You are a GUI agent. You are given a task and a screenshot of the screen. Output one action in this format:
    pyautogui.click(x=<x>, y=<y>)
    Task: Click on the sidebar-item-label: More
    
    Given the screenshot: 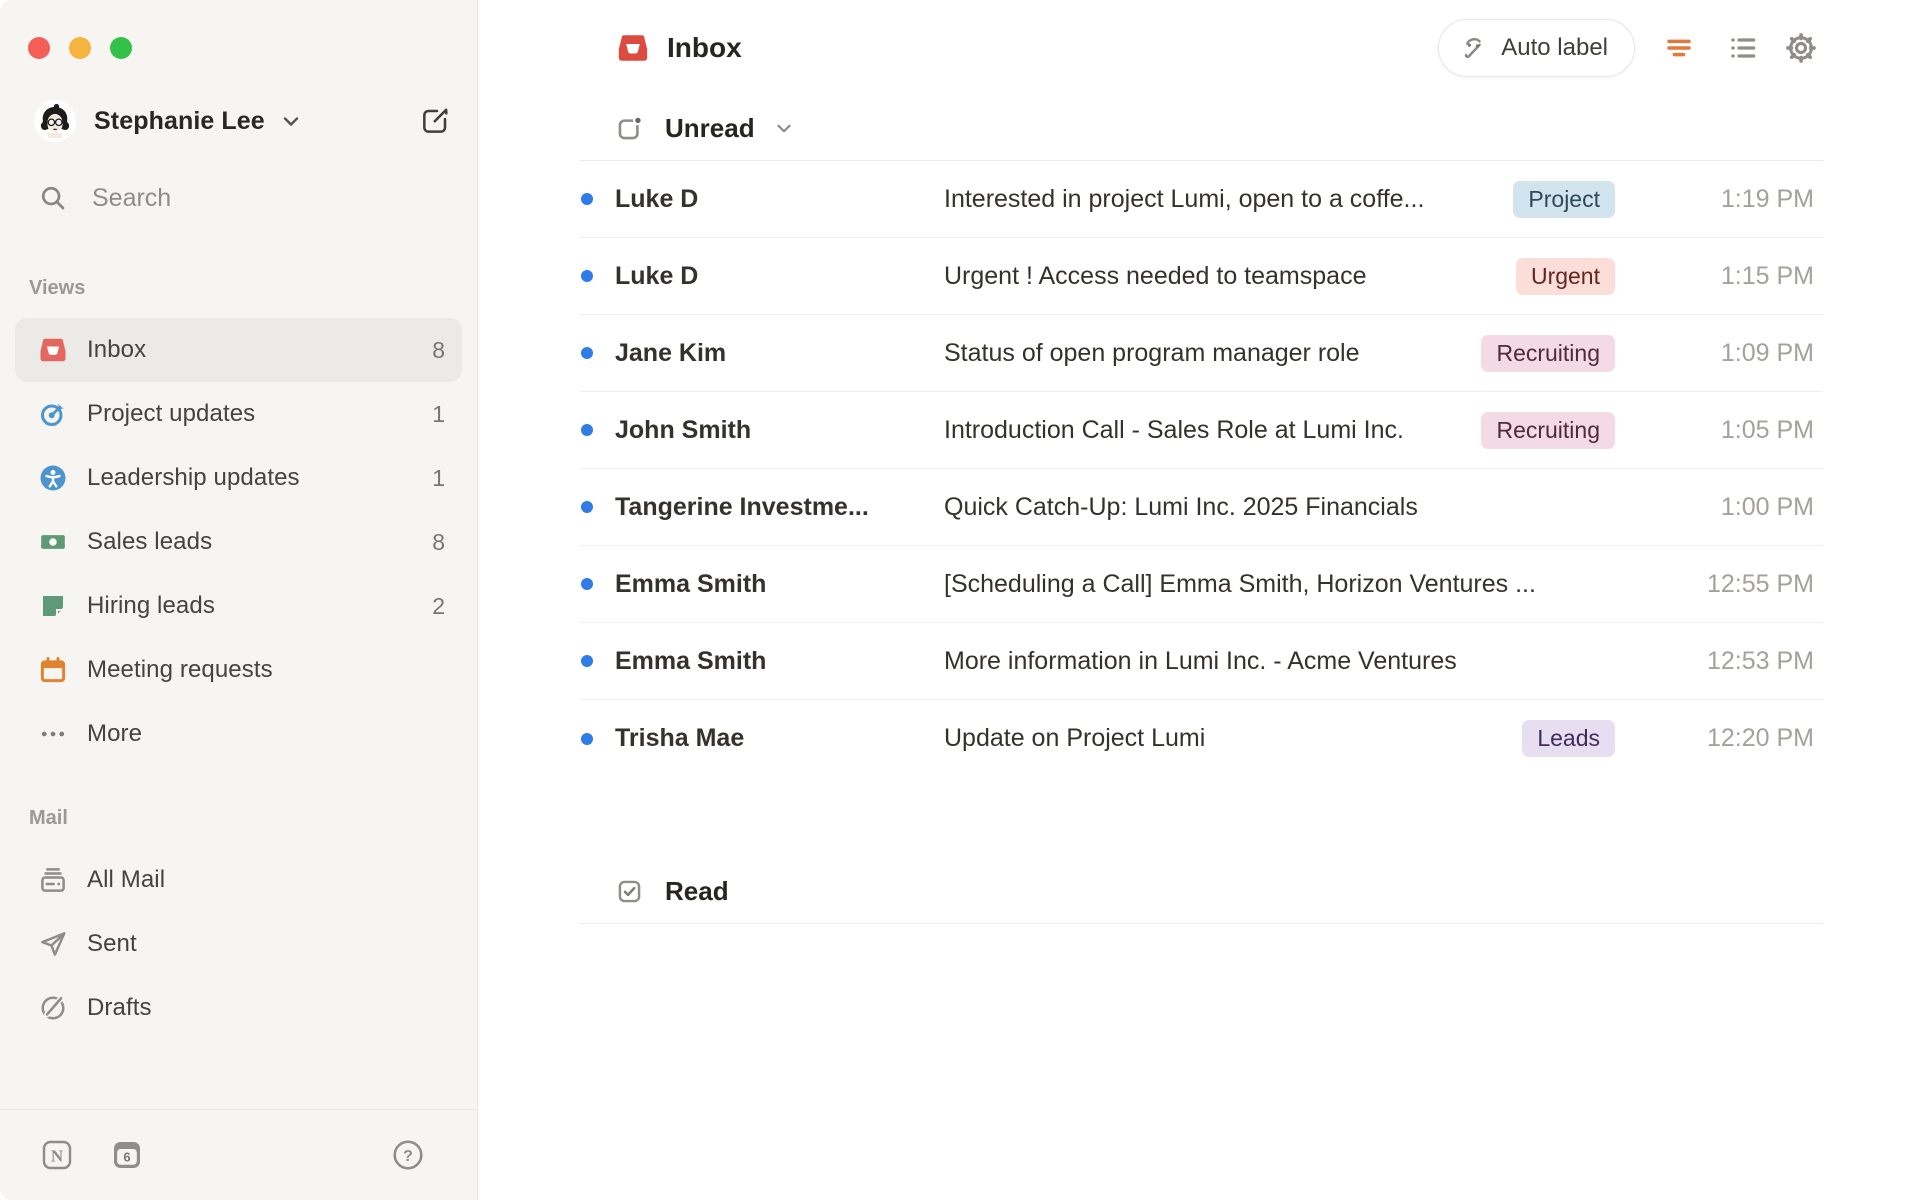 What is the action you would take?
    pyautogui.click(x=115, y=733)
    